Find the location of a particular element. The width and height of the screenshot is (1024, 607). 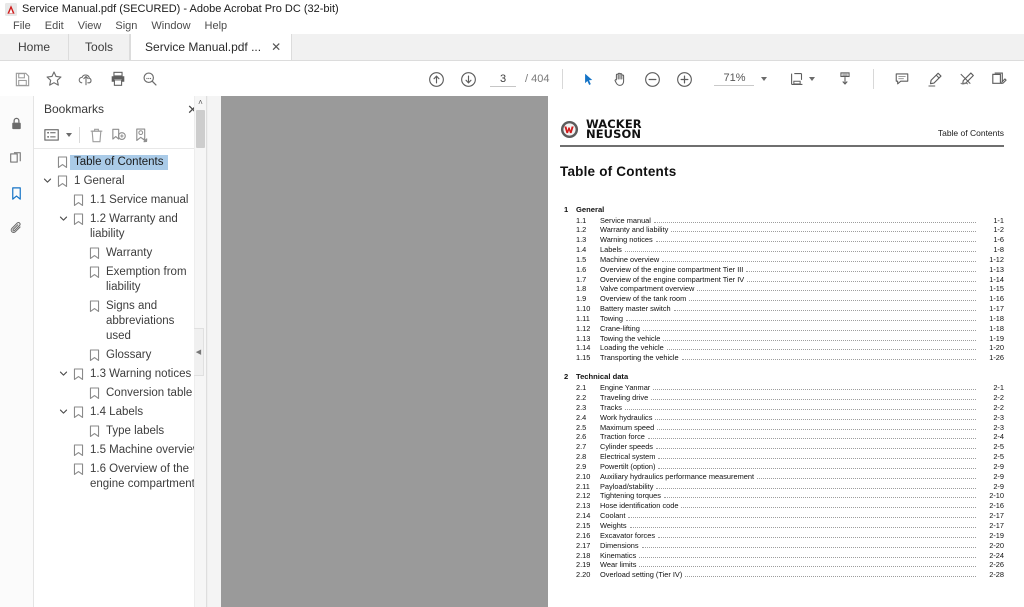

comment-icon is located at coordinates (902, 79).